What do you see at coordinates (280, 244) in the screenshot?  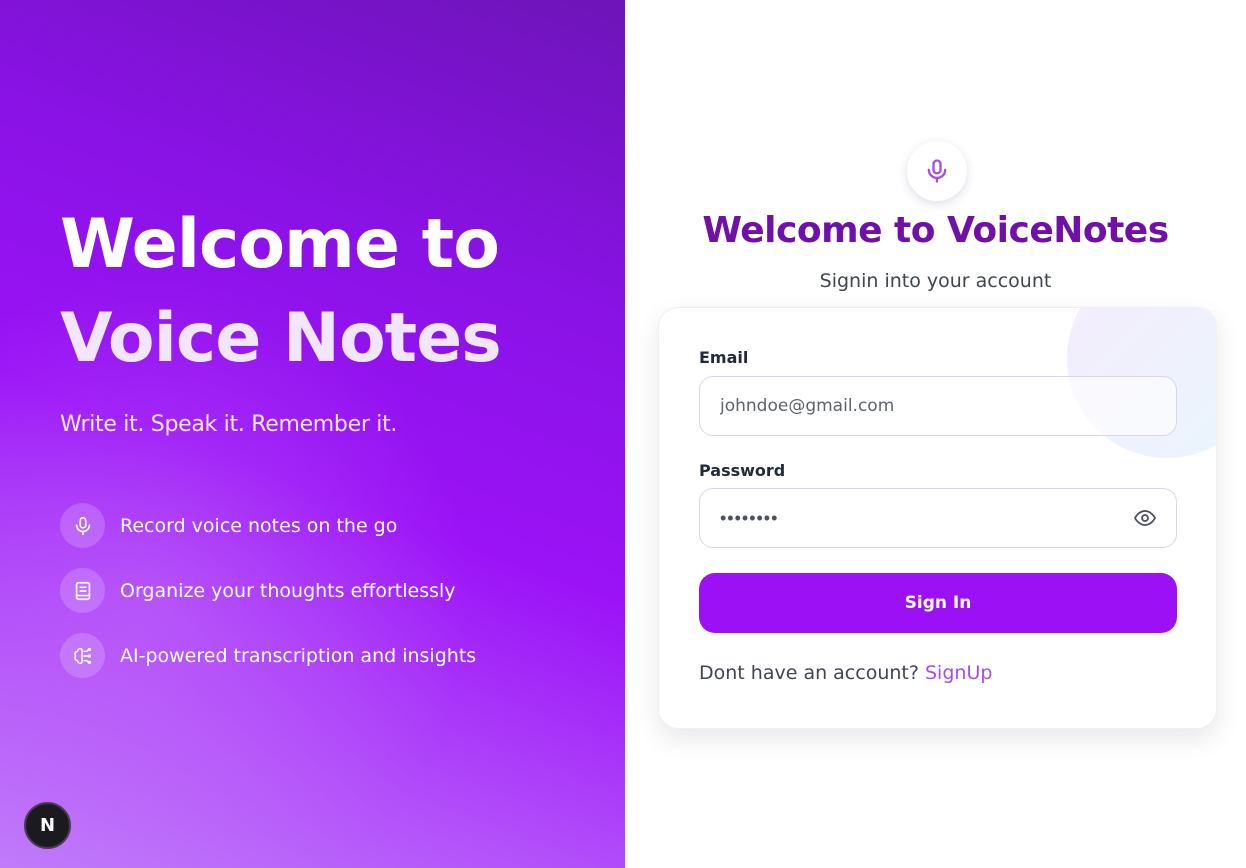 I see `hero-title-line1: Welcome to` at bounding box center [280, 244].